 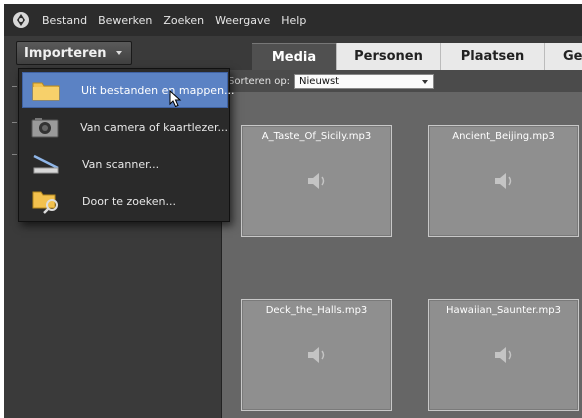 I want to click on sort-value: Nieuwst, so click(x=319, y=81).